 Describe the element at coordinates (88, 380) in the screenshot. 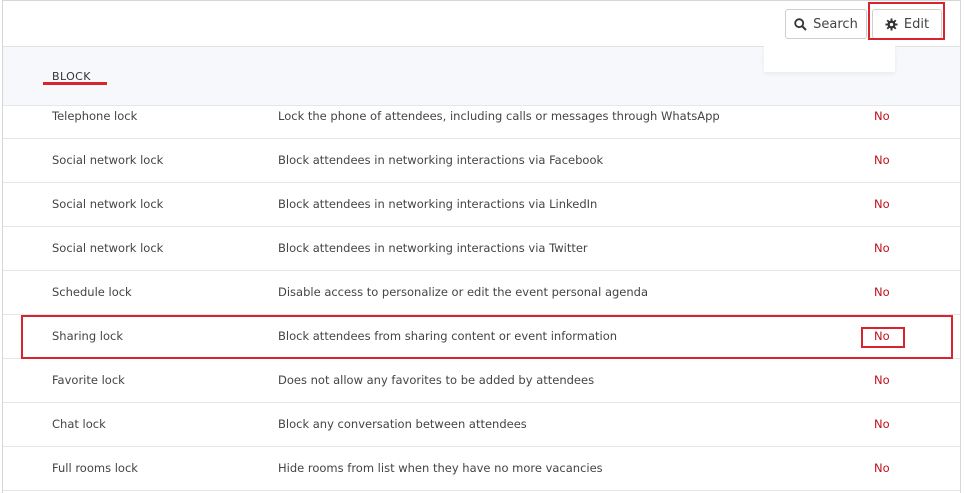

I see `setting-name: Favorite lock` at that location.